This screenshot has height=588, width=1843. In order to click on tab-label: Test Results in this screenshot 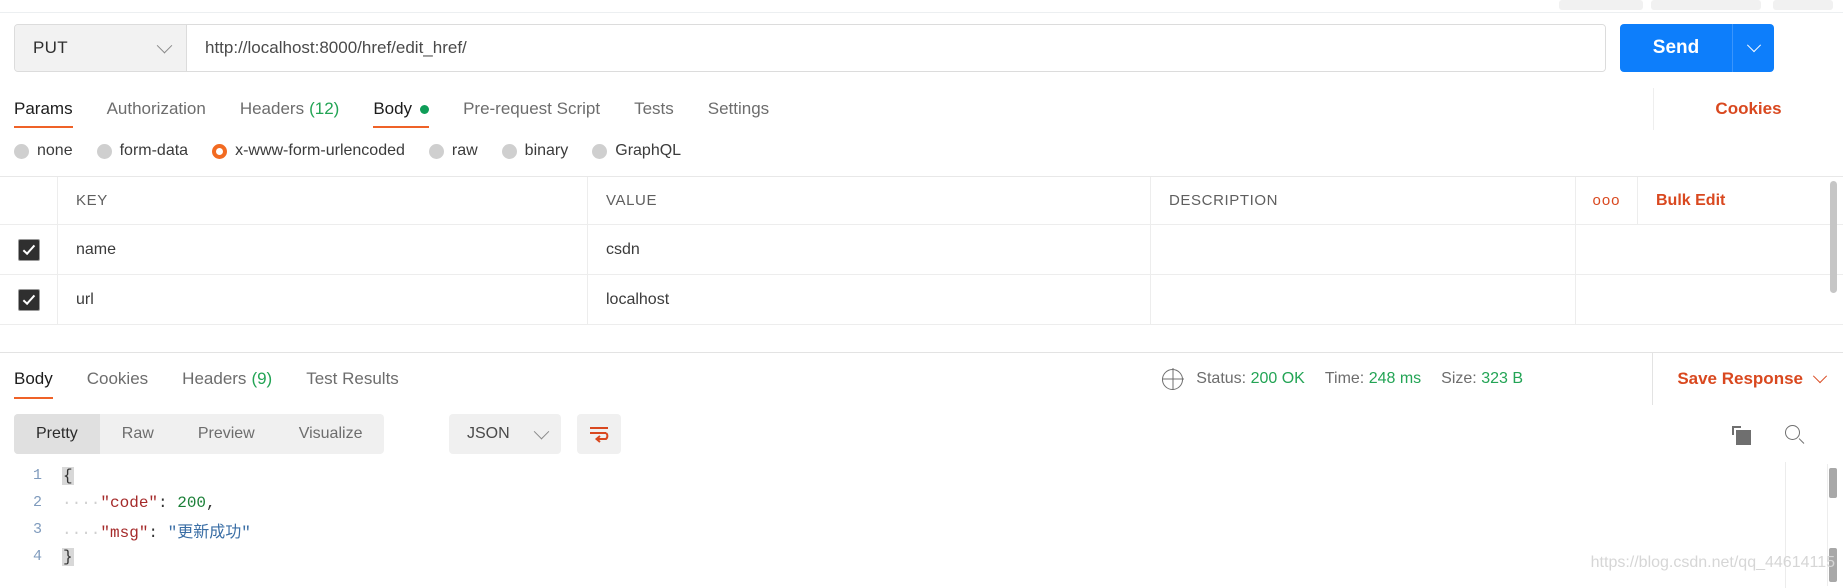, I will do `click(352, 378)`.